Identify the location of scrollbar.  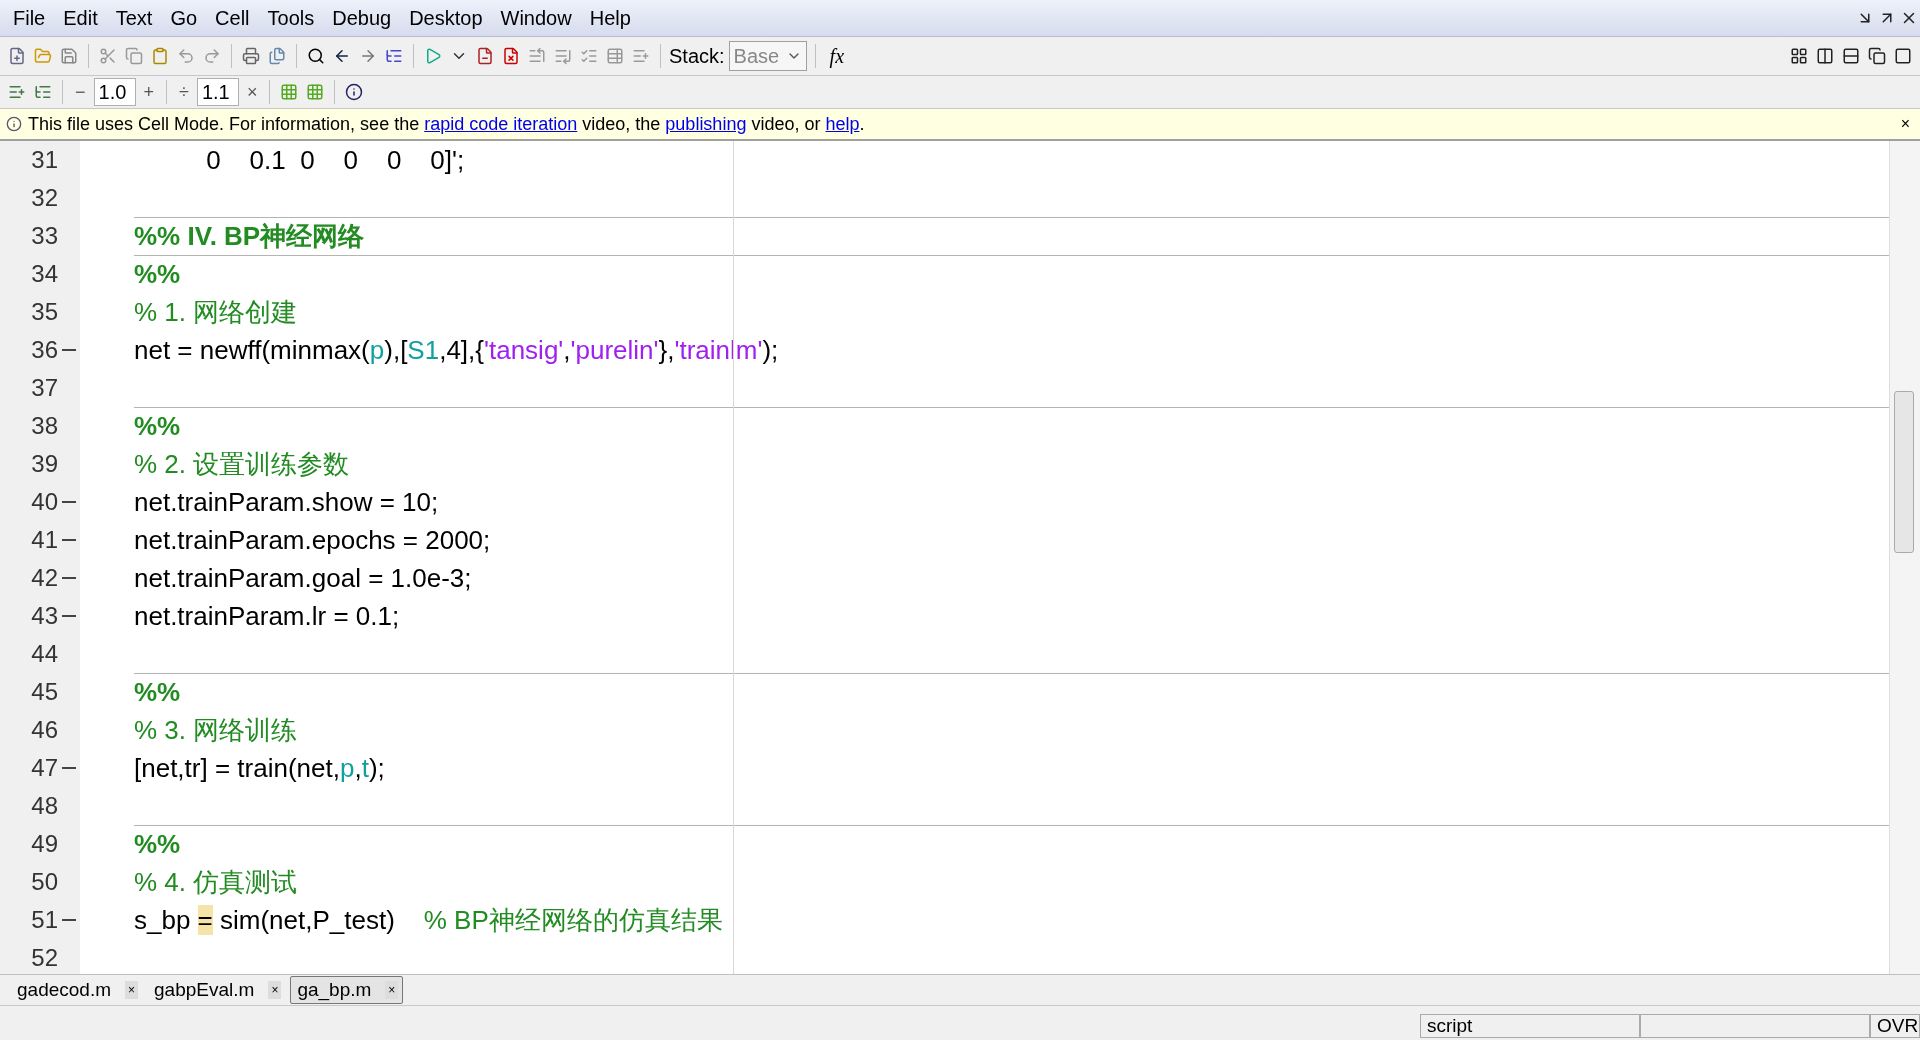
(1904, 557).